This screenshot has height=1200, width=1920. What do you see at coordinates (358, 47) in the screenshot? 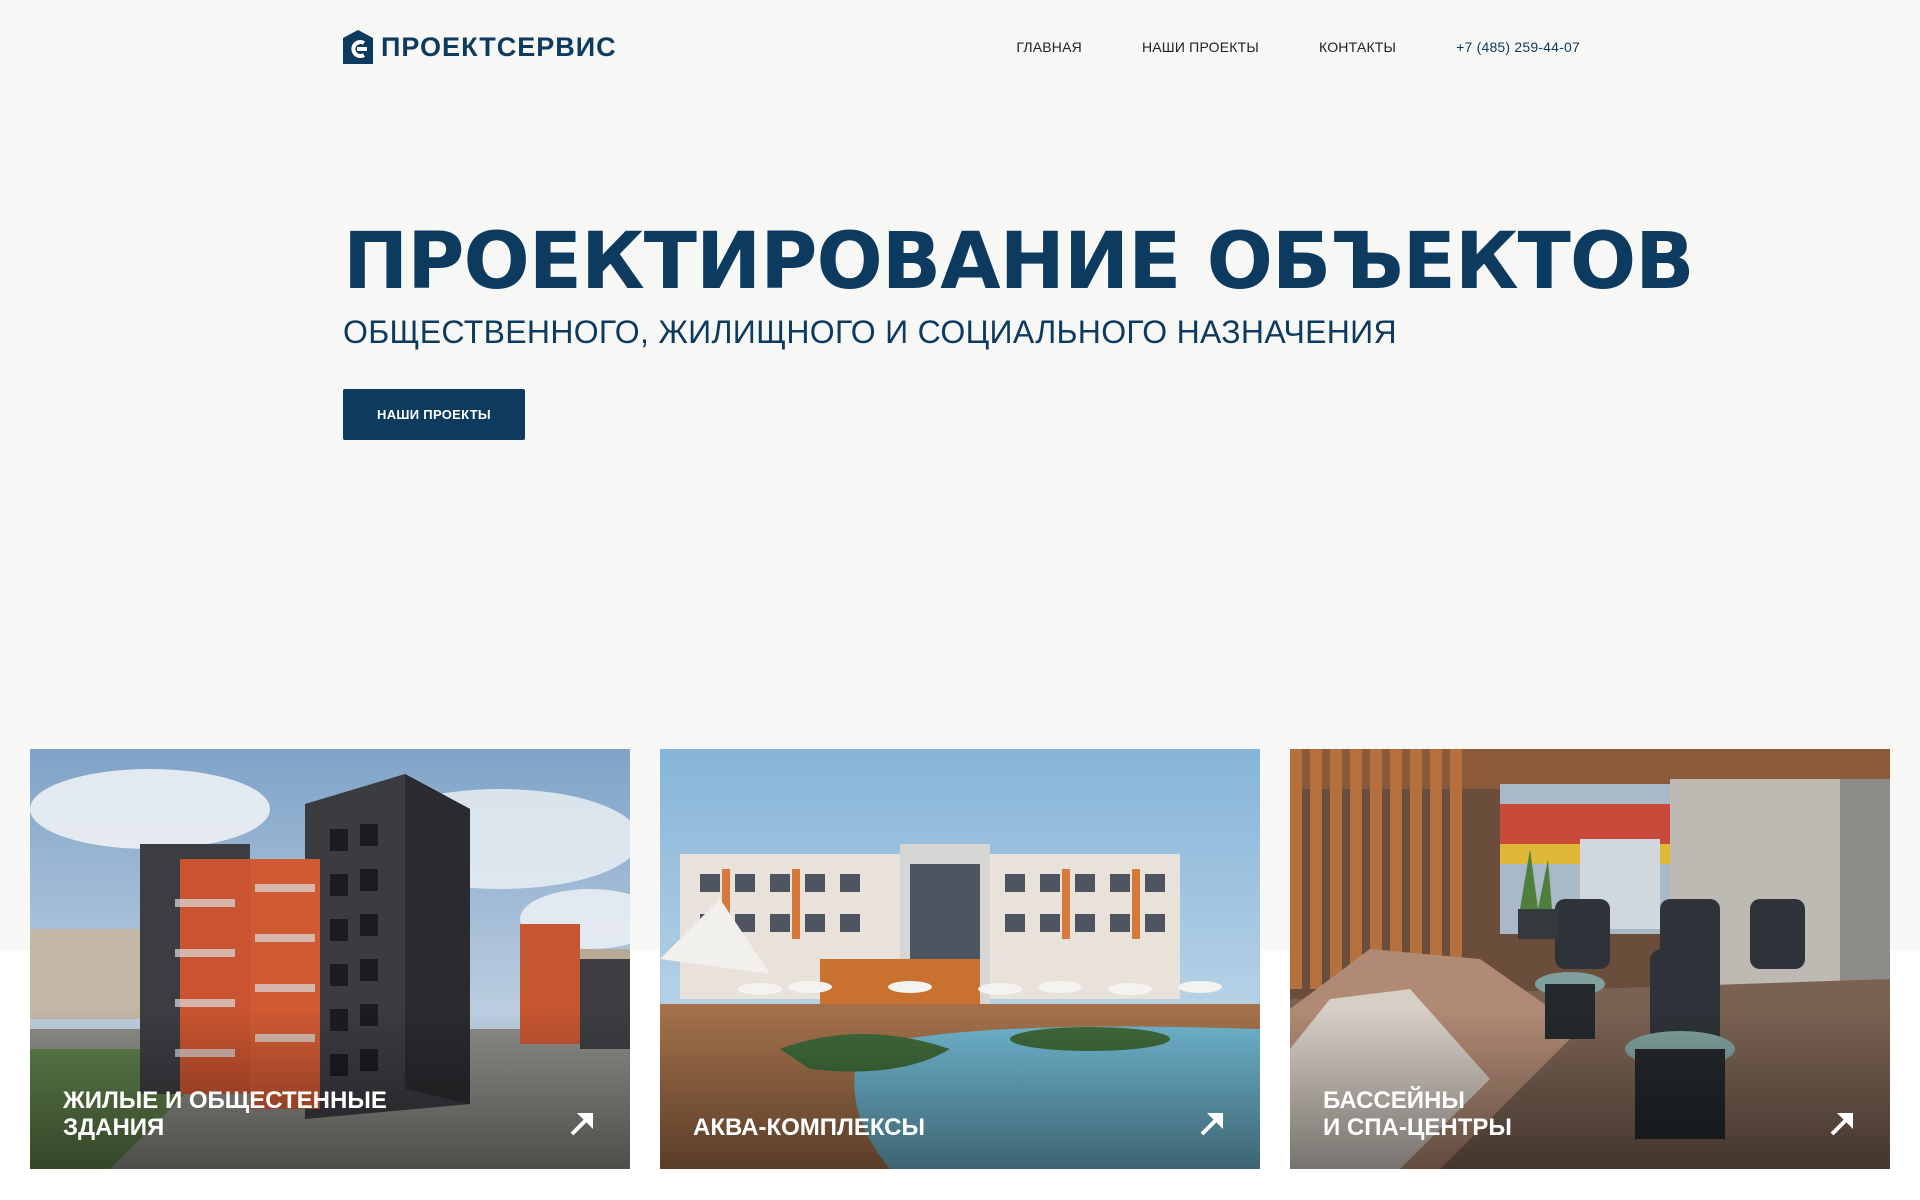
I see `logo-mark-icon` at bounding box center [358, 47].